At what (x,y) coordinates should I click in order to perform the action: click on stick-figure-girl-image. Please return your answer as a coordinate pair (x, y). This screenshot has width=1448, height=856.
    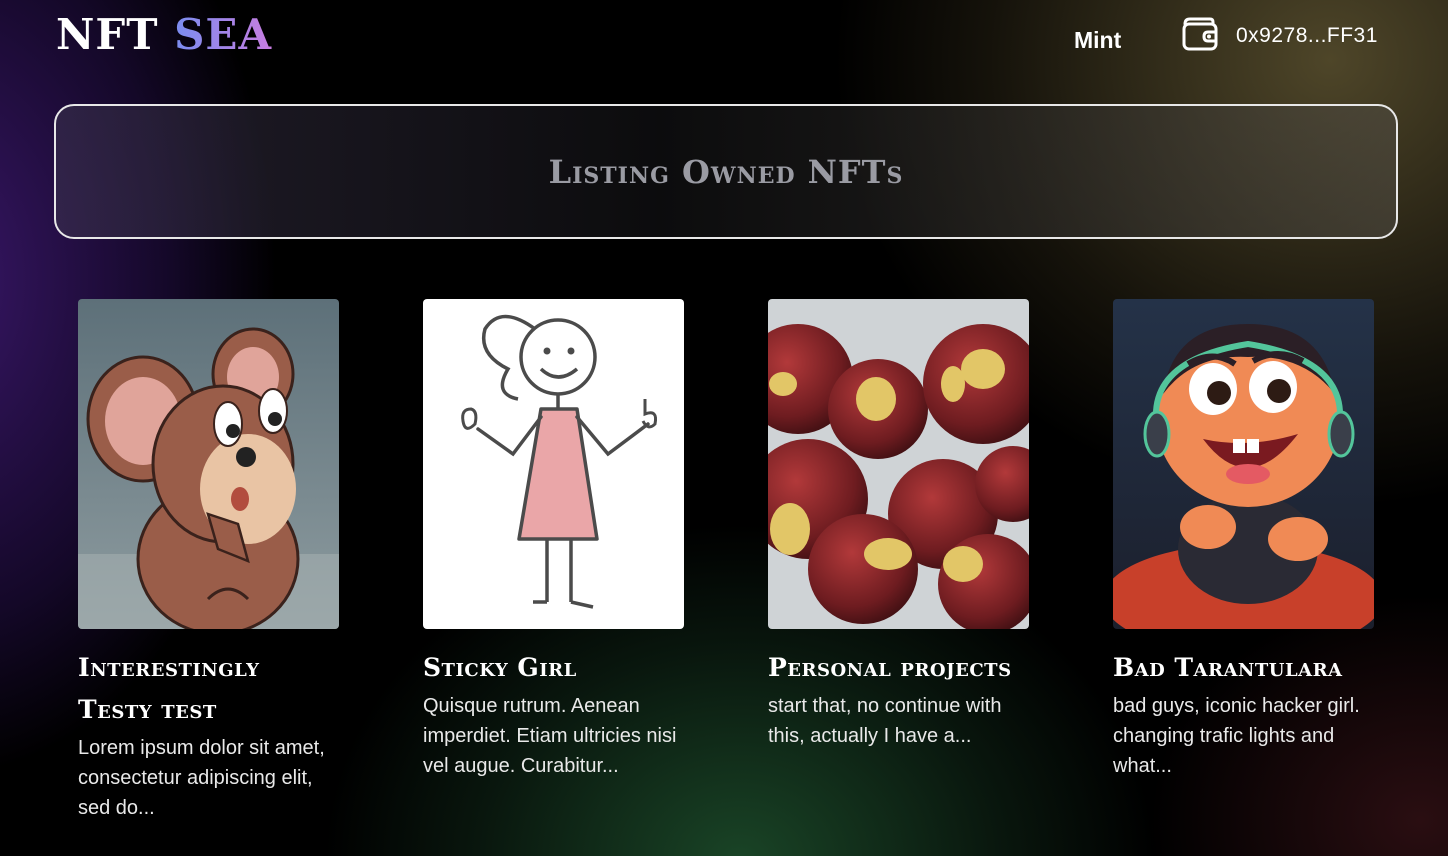
    Looking at the image, I should click on (553, 464).